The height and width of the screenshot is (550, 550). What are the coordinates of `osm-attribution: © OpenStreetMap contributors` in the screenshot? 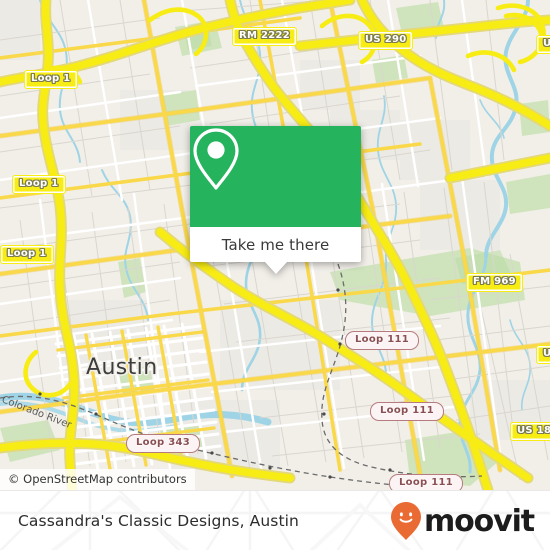 It's located at (97, 479).